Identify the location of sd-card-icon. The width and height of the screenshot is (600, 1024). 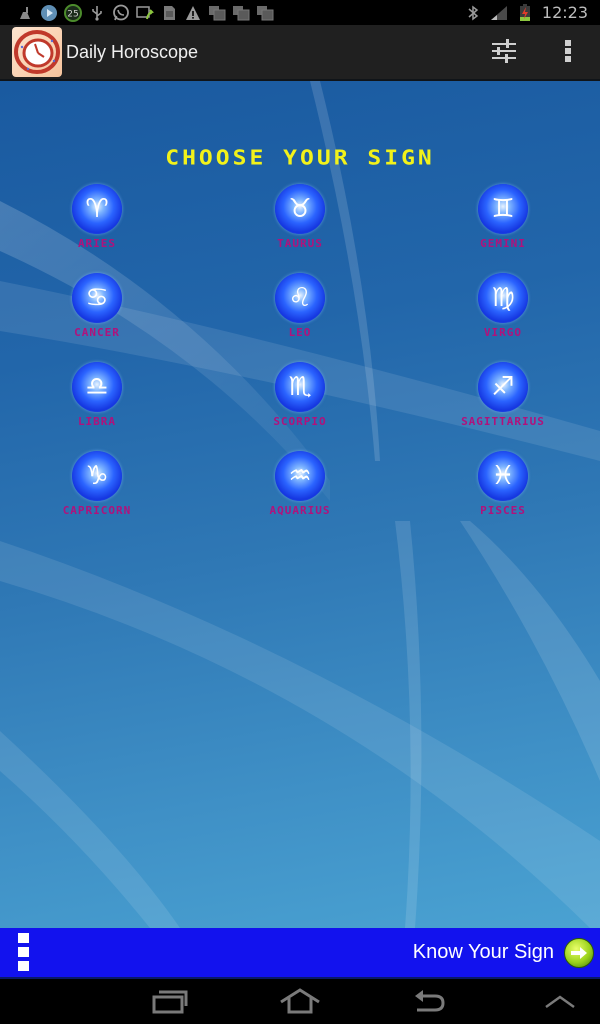
(169, 13).